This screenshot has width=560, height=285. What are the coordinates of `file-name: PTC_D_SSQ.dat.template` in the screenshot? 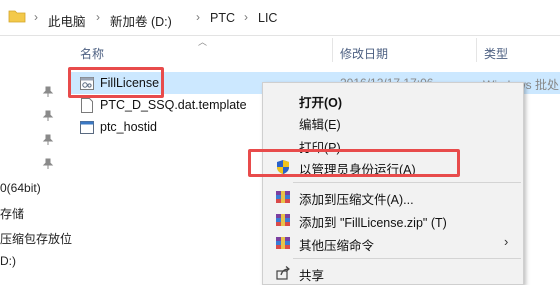 It's located at (173, 105).